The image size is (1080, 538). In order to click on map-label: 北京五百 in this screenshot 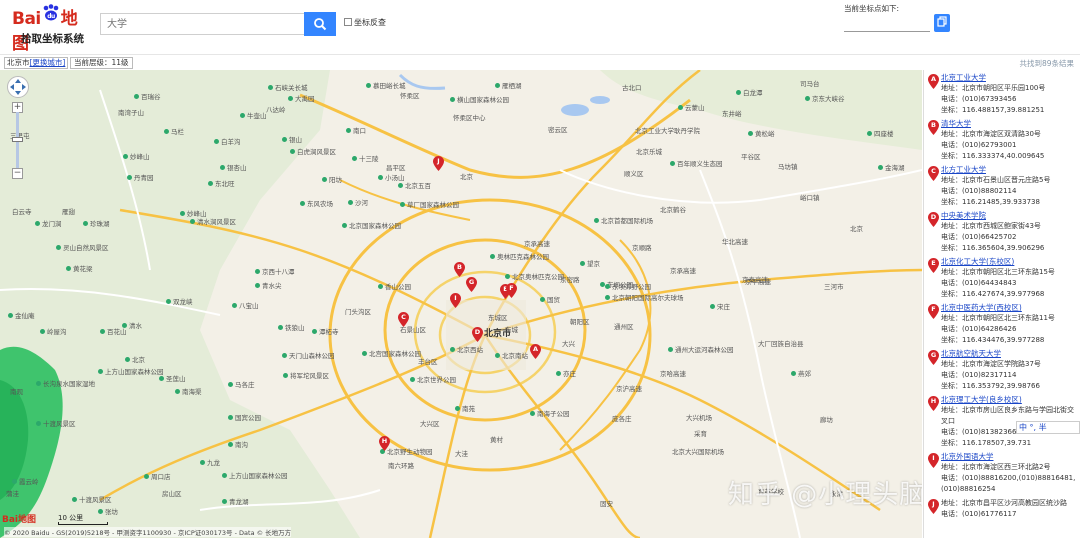, I will do `click(414, 186)`.